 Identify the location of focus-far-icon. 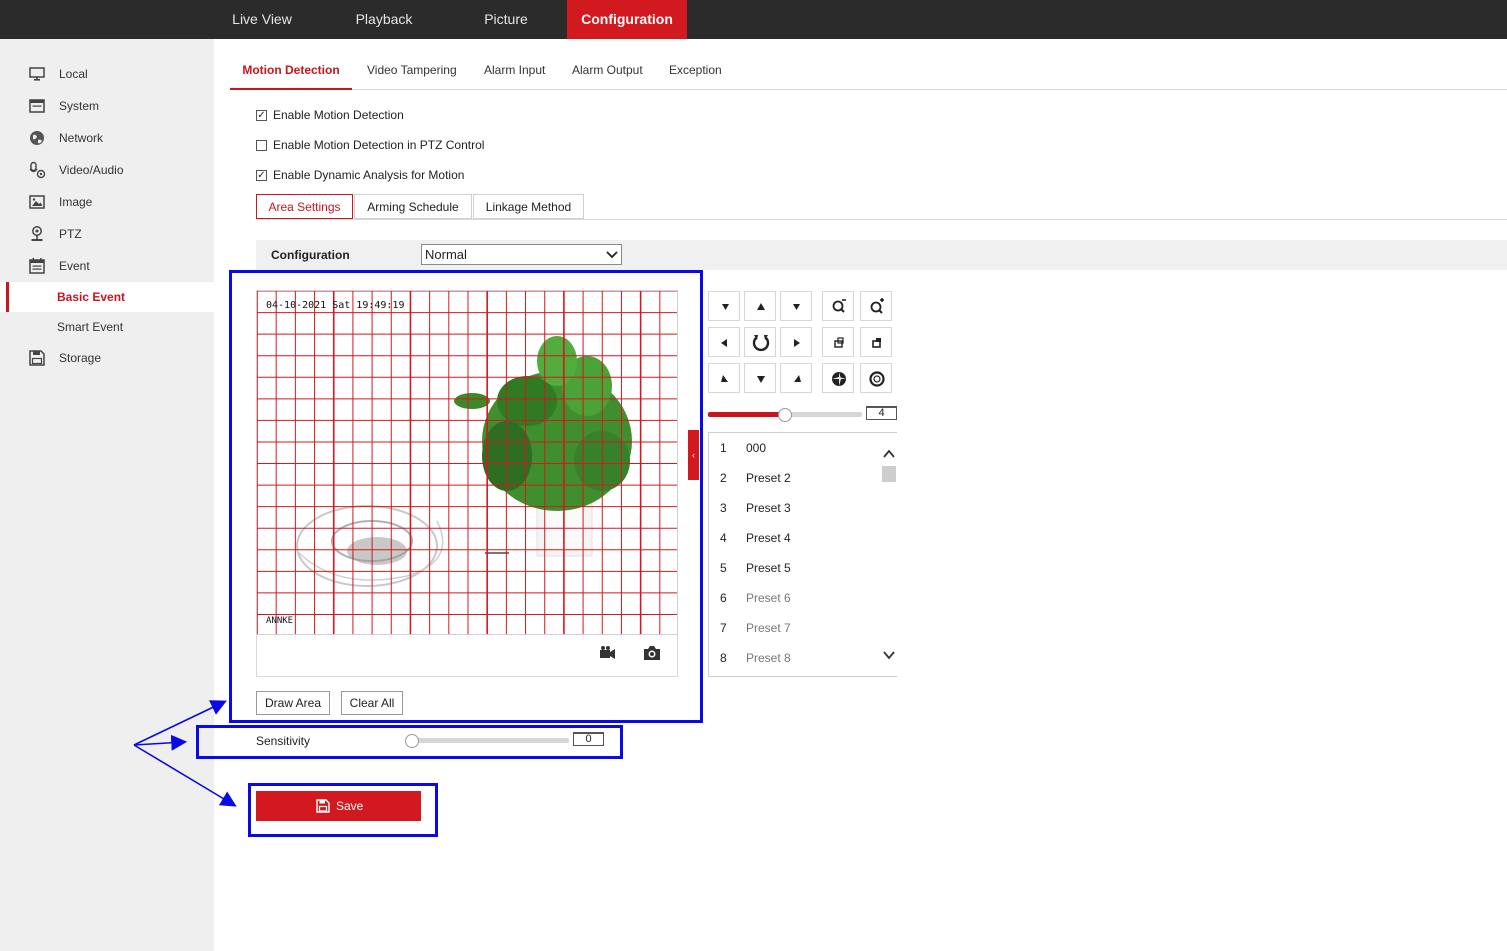
(876, 343).